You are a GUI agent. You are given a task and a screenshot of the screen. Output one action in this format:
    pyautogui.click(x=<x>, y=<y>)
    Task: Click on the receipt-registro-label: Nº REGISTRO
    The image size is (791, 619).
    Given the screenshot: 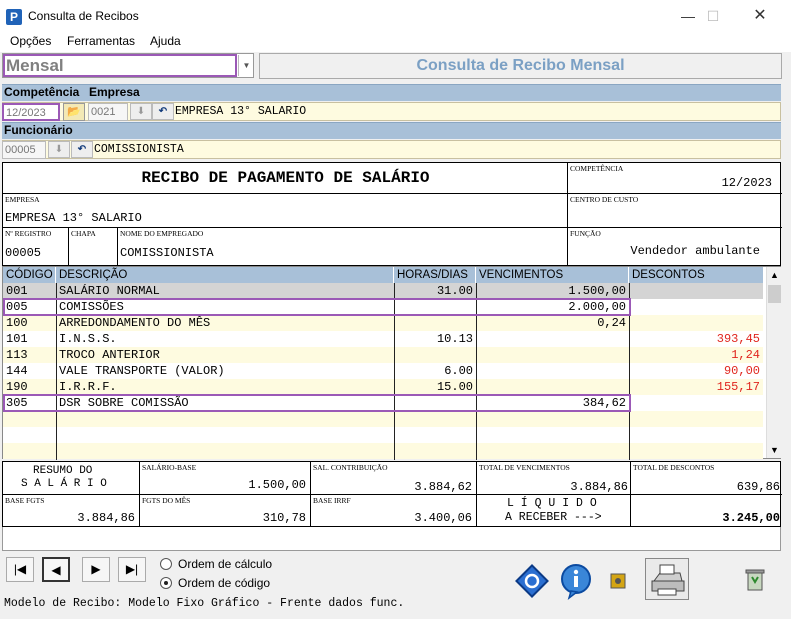 What is the action you would take?
    pyautogui.click(x=28, y=233)
    